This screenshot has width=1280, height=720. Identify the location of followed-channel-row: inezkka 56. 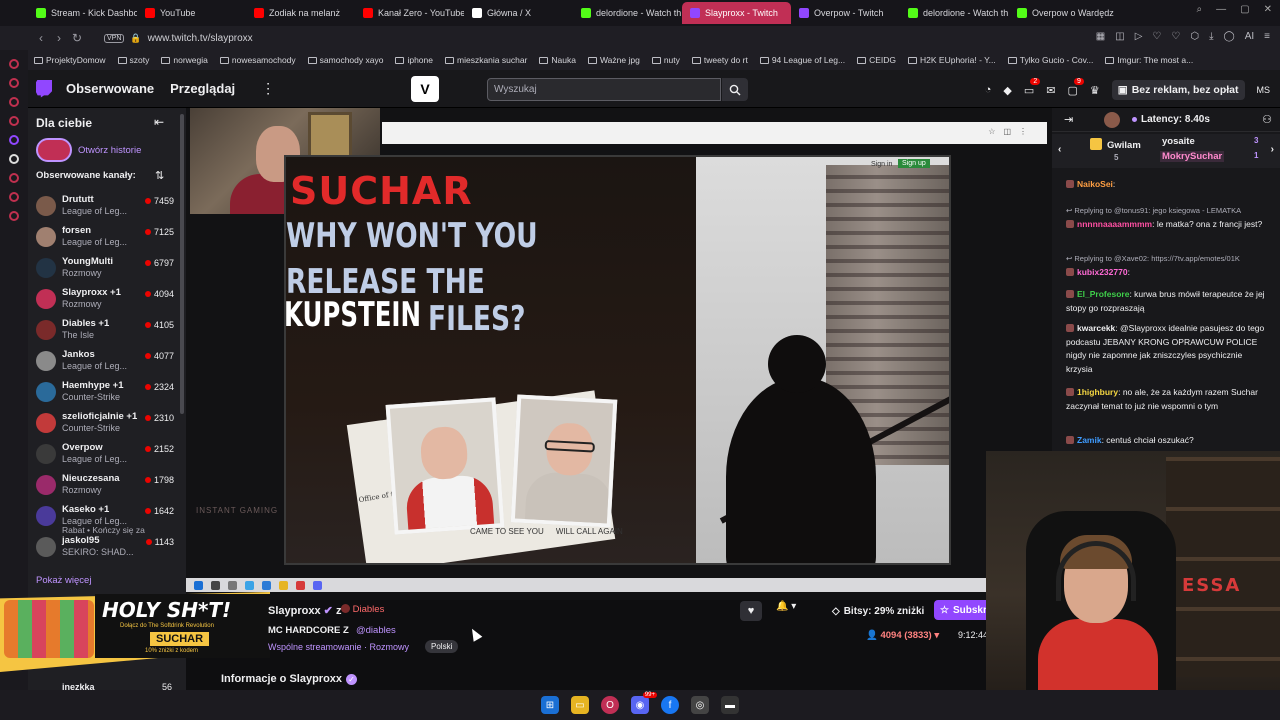
(117, 686).